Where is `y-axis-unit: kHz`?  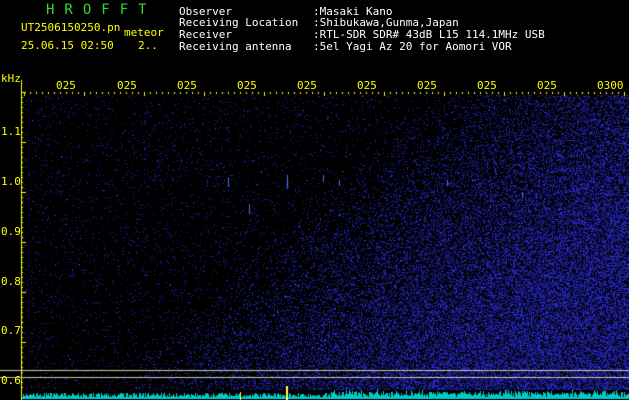 y-axis-unit: kHz is located at coordinates (11, 78).